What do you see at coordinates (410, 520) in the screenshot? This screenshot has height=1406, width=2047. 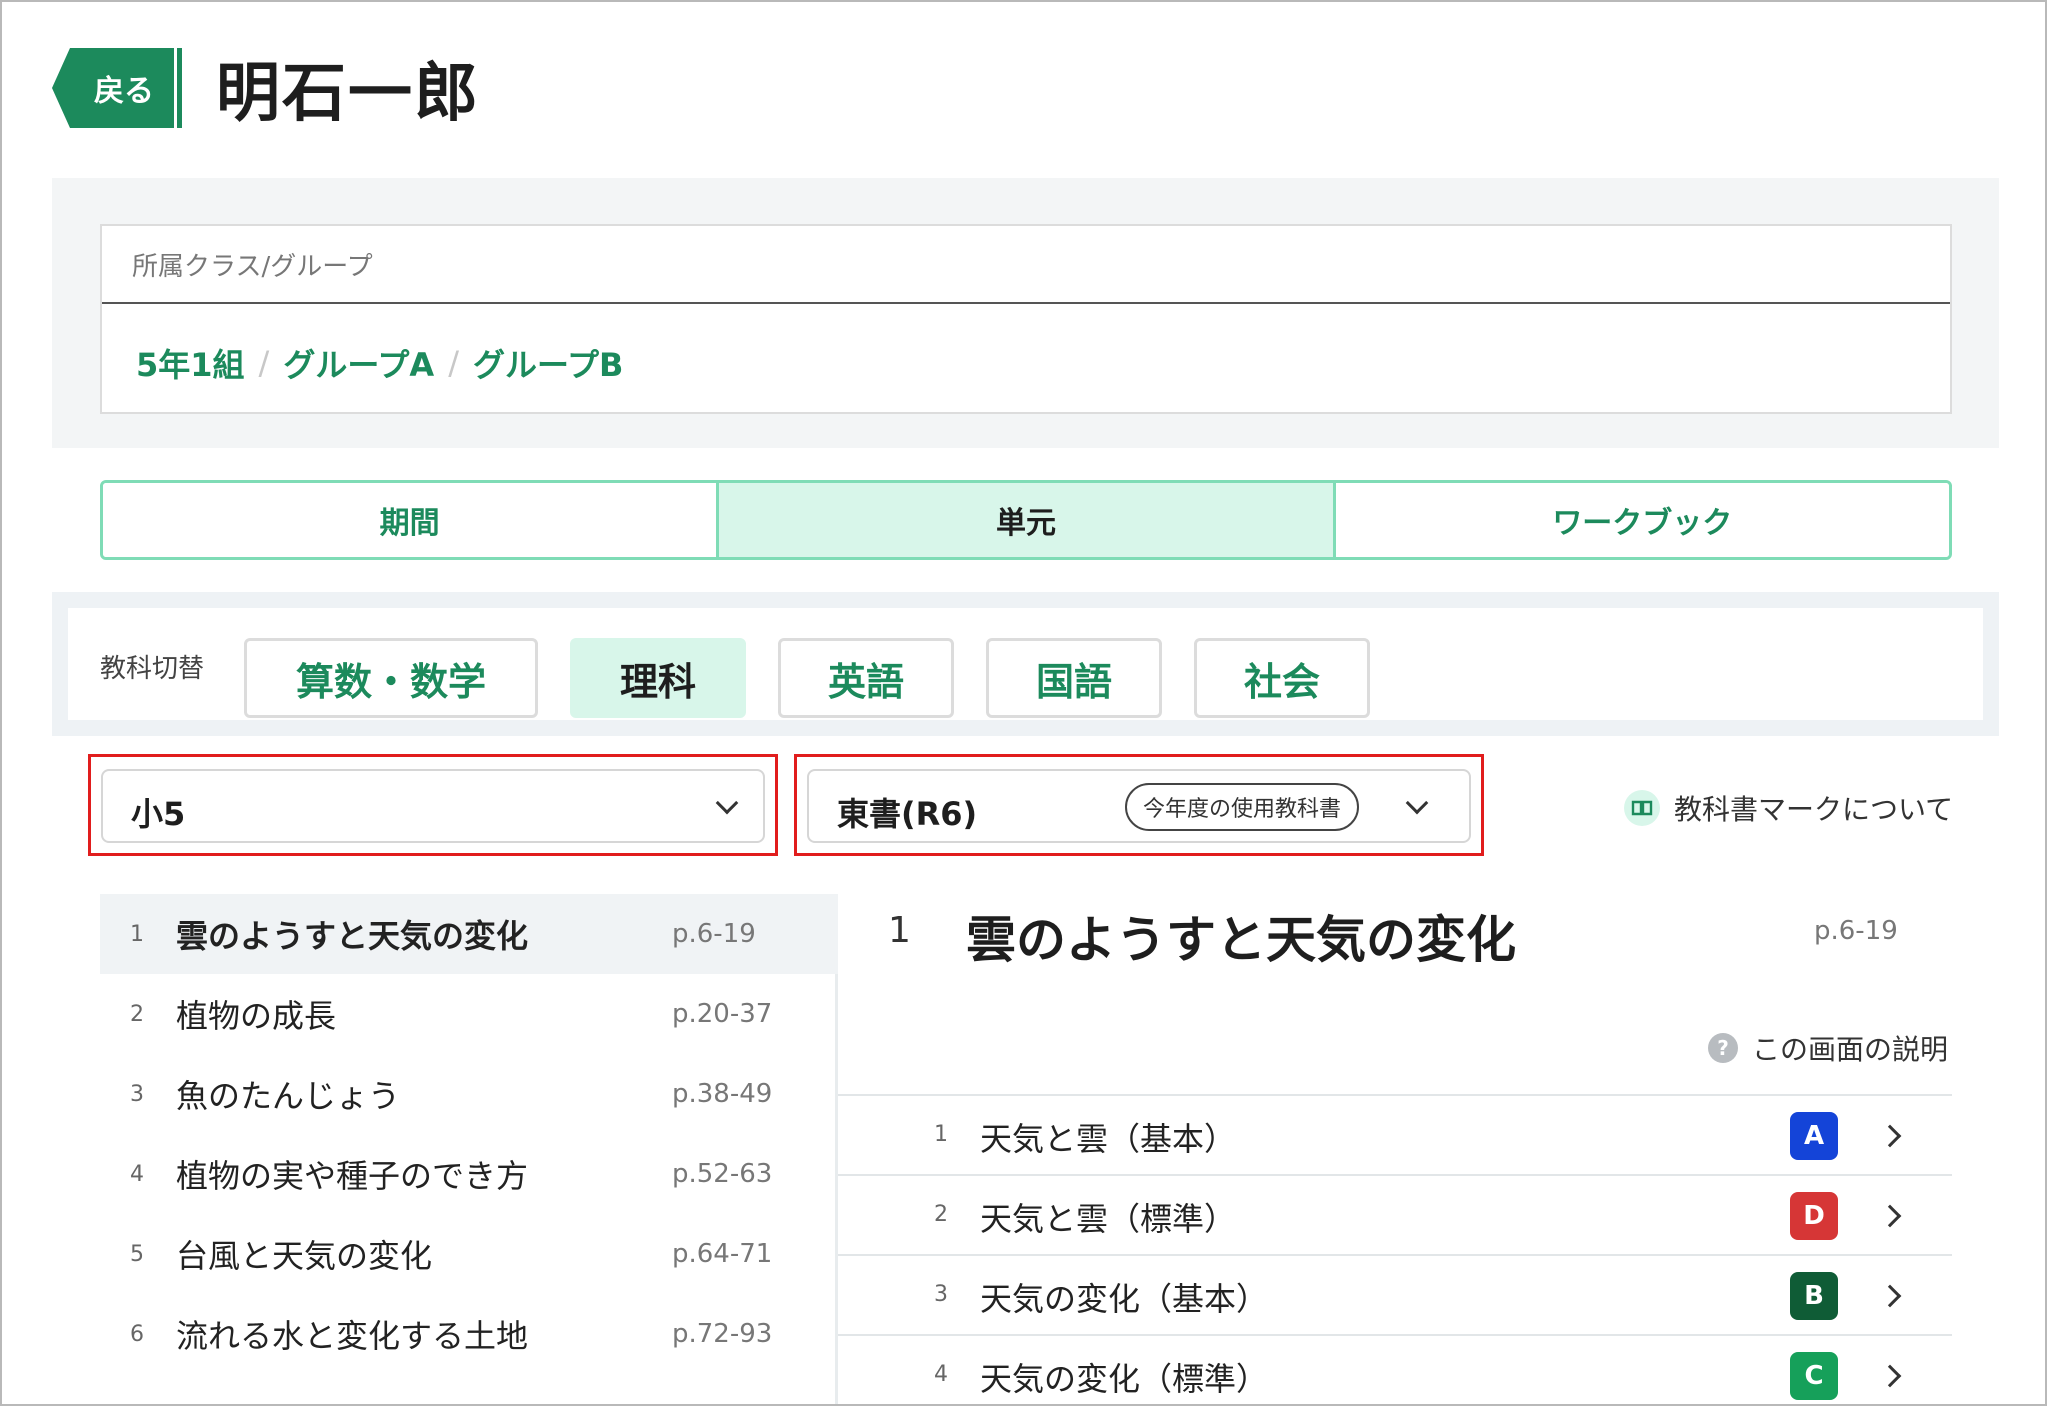 I see `tab-period: 期間` at bounding box center [410, 520].